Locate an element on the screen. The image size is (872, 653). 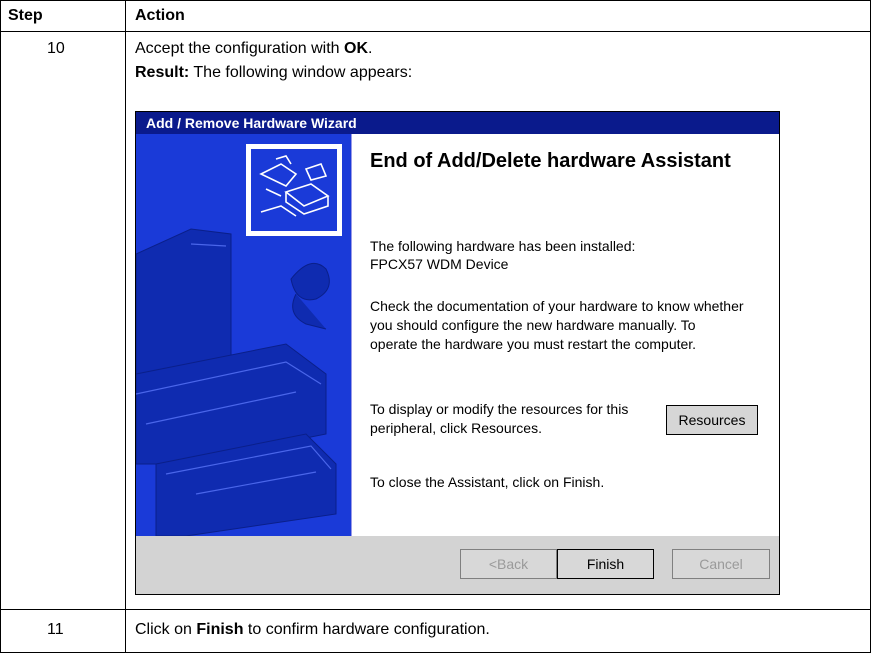
table-row-divider is located at coordinates (435, 609).